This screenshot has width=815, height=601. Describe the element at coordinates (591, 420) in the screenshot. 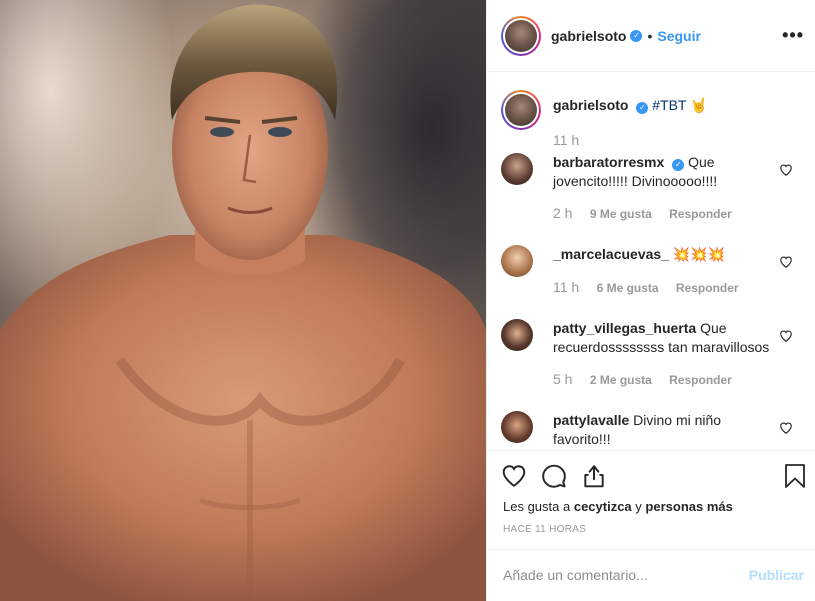

I see `comment-username: pattylavalle` at that location.